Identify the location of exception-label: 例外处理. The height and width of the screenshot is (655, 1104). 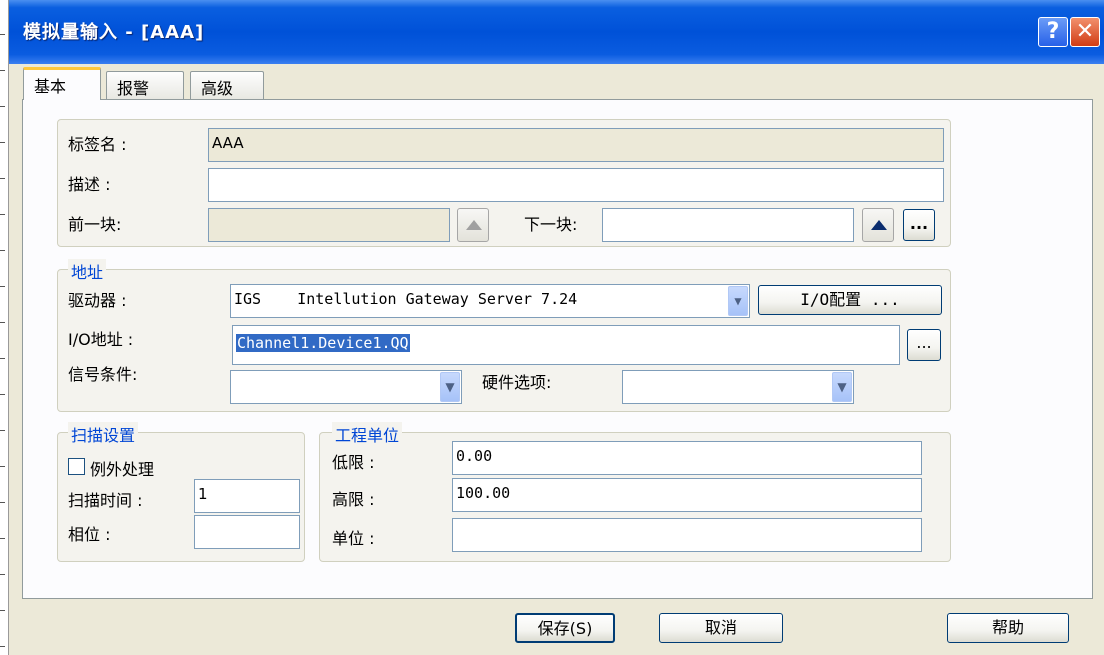
(122, 469).